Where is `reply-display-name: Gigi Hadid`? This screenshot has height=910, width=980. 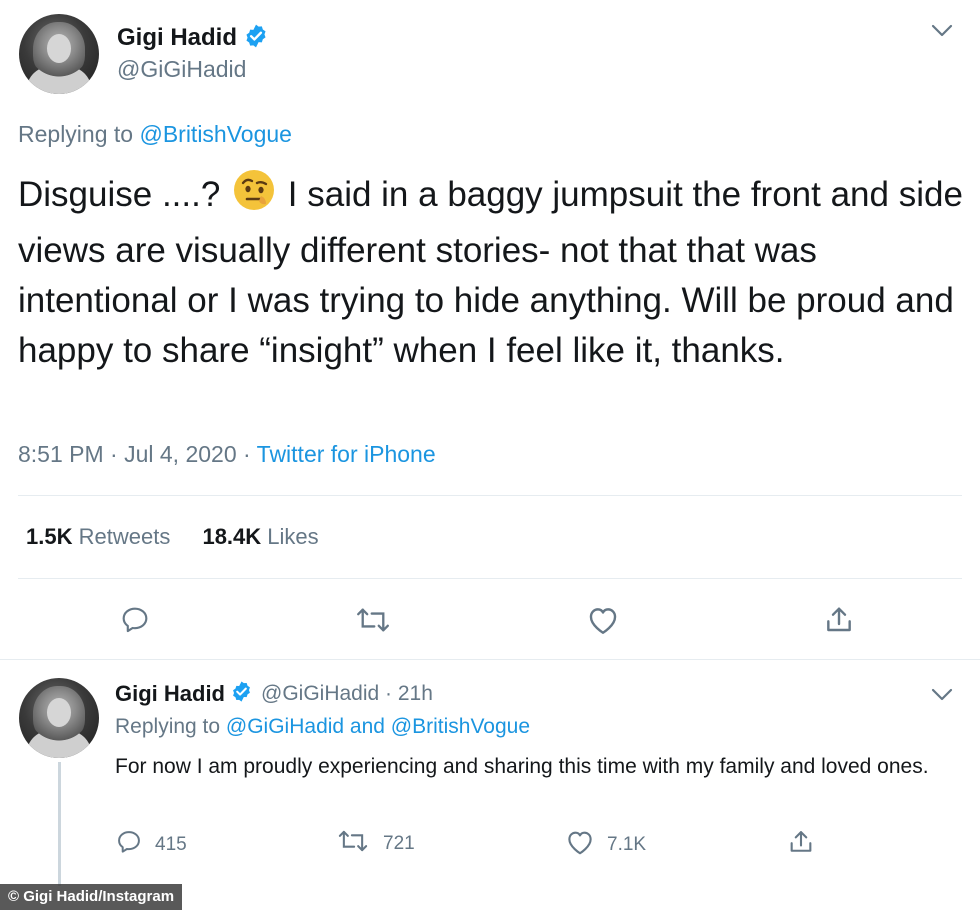 reply-display-name: Gigi Hadid is located at coordinates (170, 694).